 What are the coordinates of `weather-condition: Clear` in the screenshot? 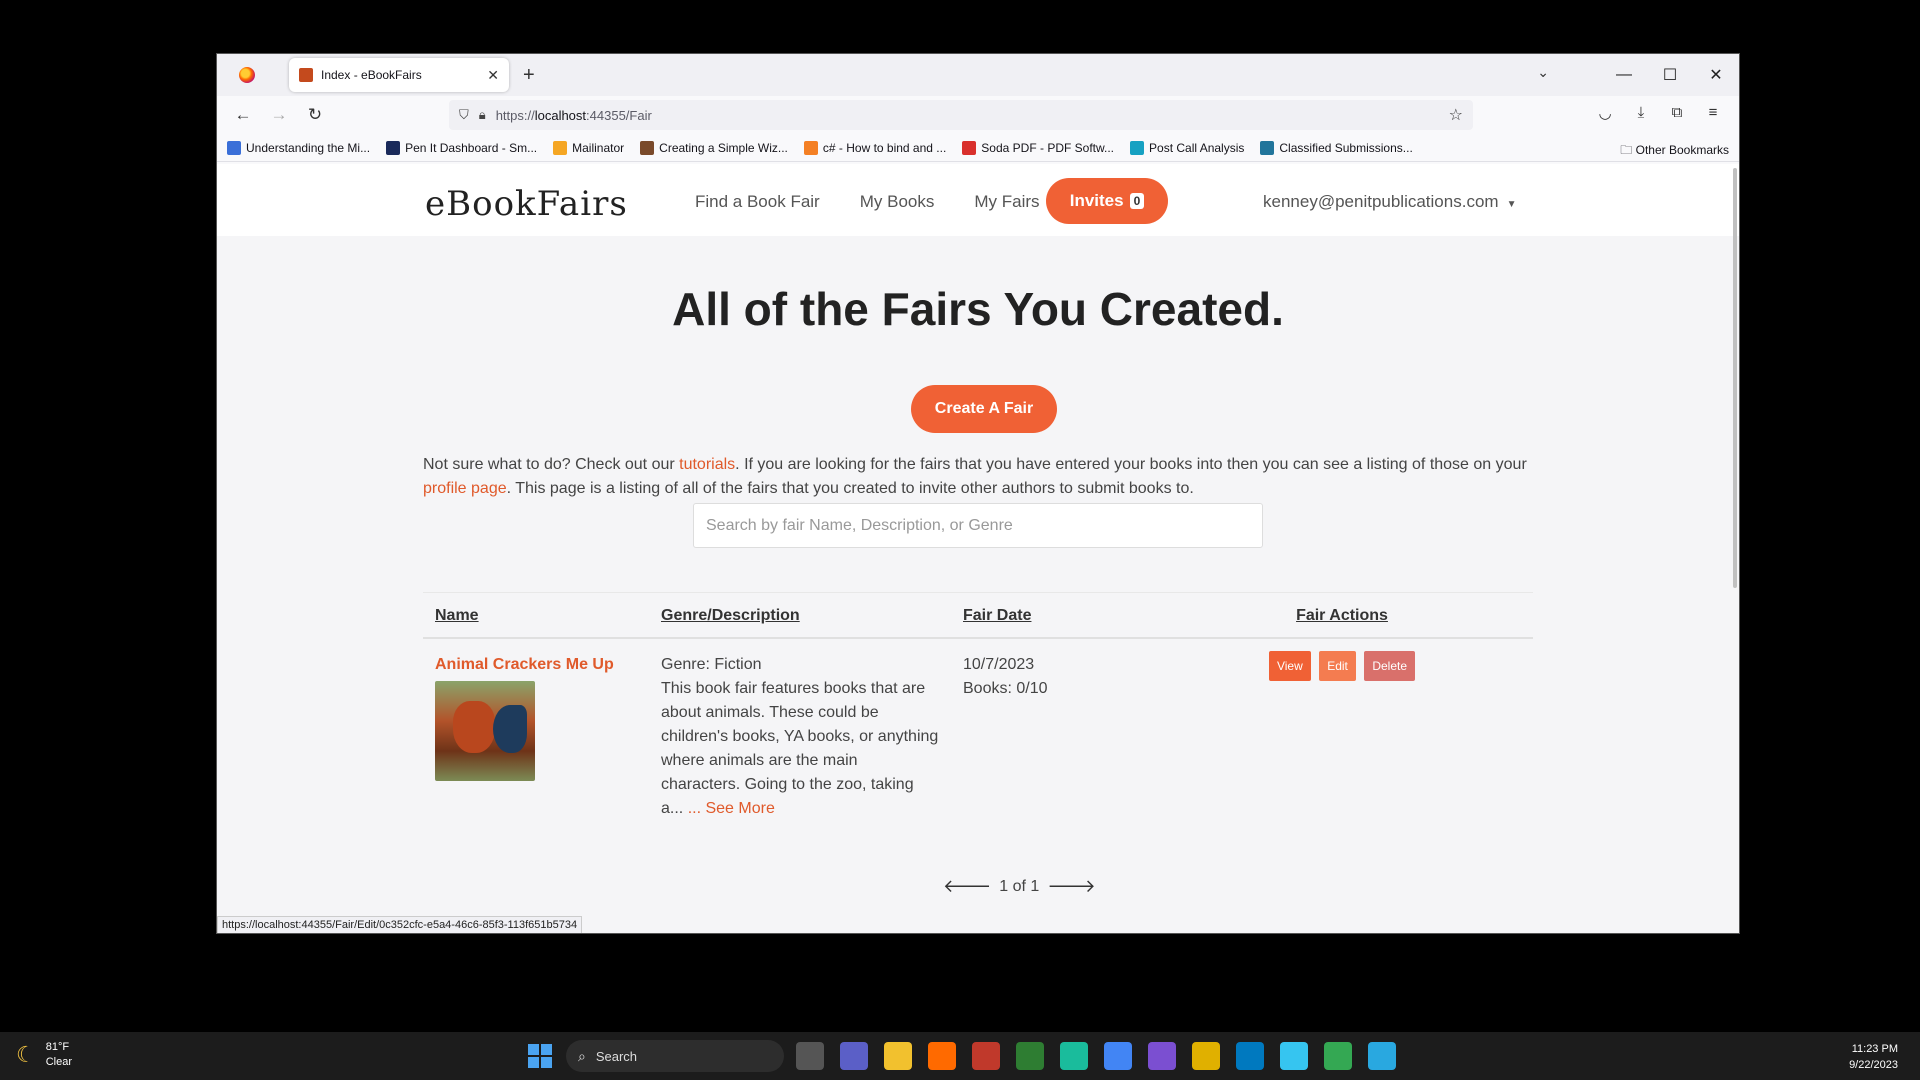 It's located at (59, 1062).